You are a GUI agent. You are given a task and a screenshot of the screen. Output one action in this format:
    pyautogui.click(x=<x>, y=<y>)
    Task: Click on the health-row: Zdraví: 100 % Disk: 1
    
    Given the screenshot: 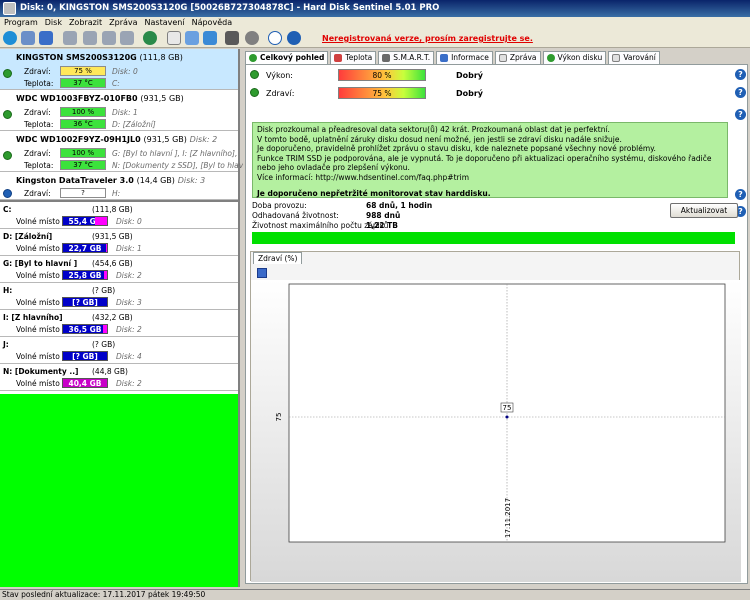 What is the action you would take?
    pyautogui.click(x=119, y=112)
    